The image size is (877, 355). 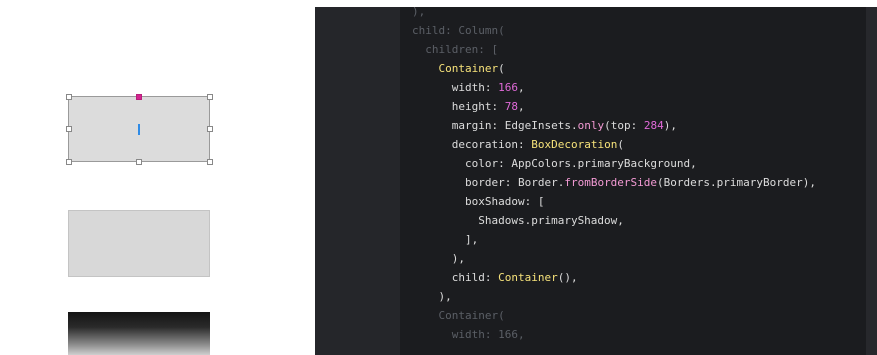 I want to click on editor-scrollbar, so click(x=871, y=181).